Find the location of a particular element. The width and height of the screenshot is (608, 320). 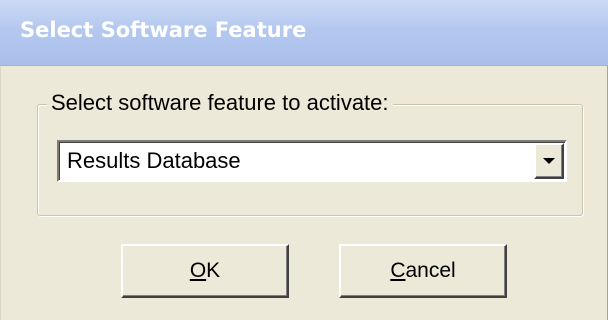

cancel-button: Cancel is located at coordinates (423, 271).